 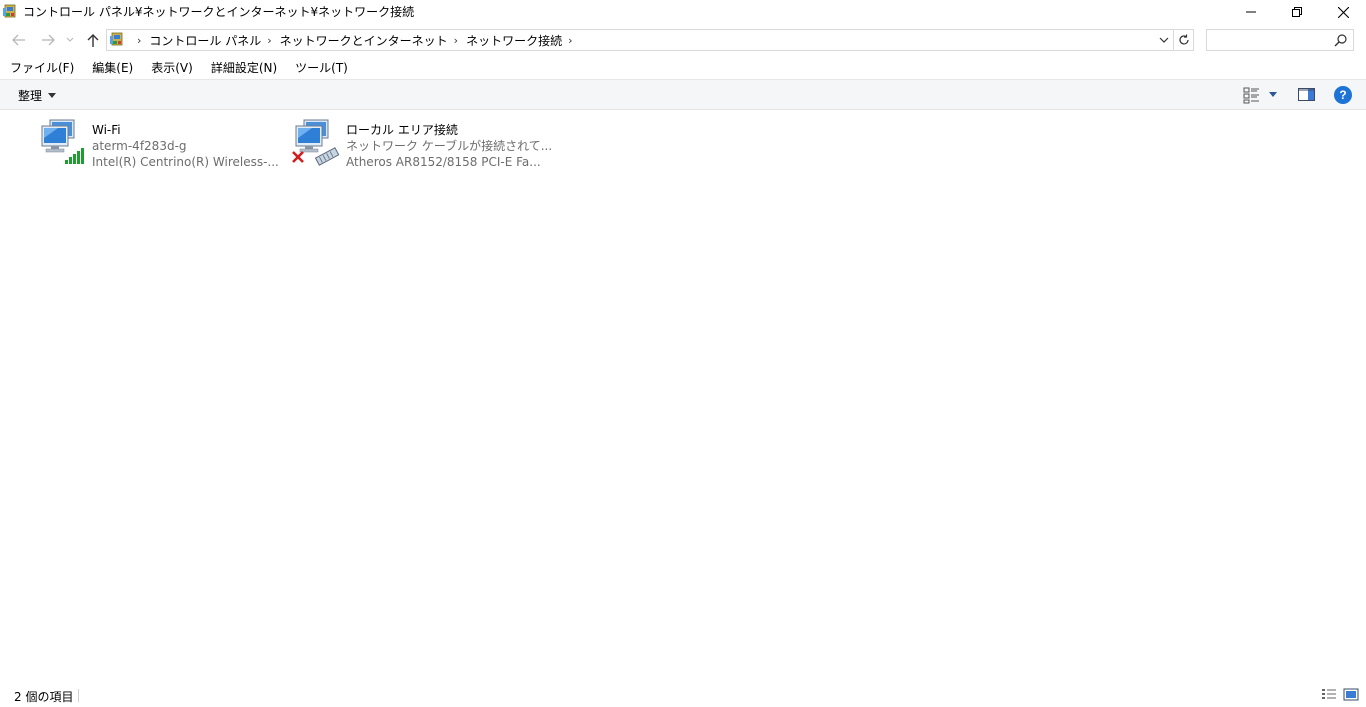 What do you see at coordinates (219, 12) in the screenshot?
I see `window-title: コントロール パネル¥ネットワークとインターネット¥ネットワーク接続` at bounding box center [219, 12].